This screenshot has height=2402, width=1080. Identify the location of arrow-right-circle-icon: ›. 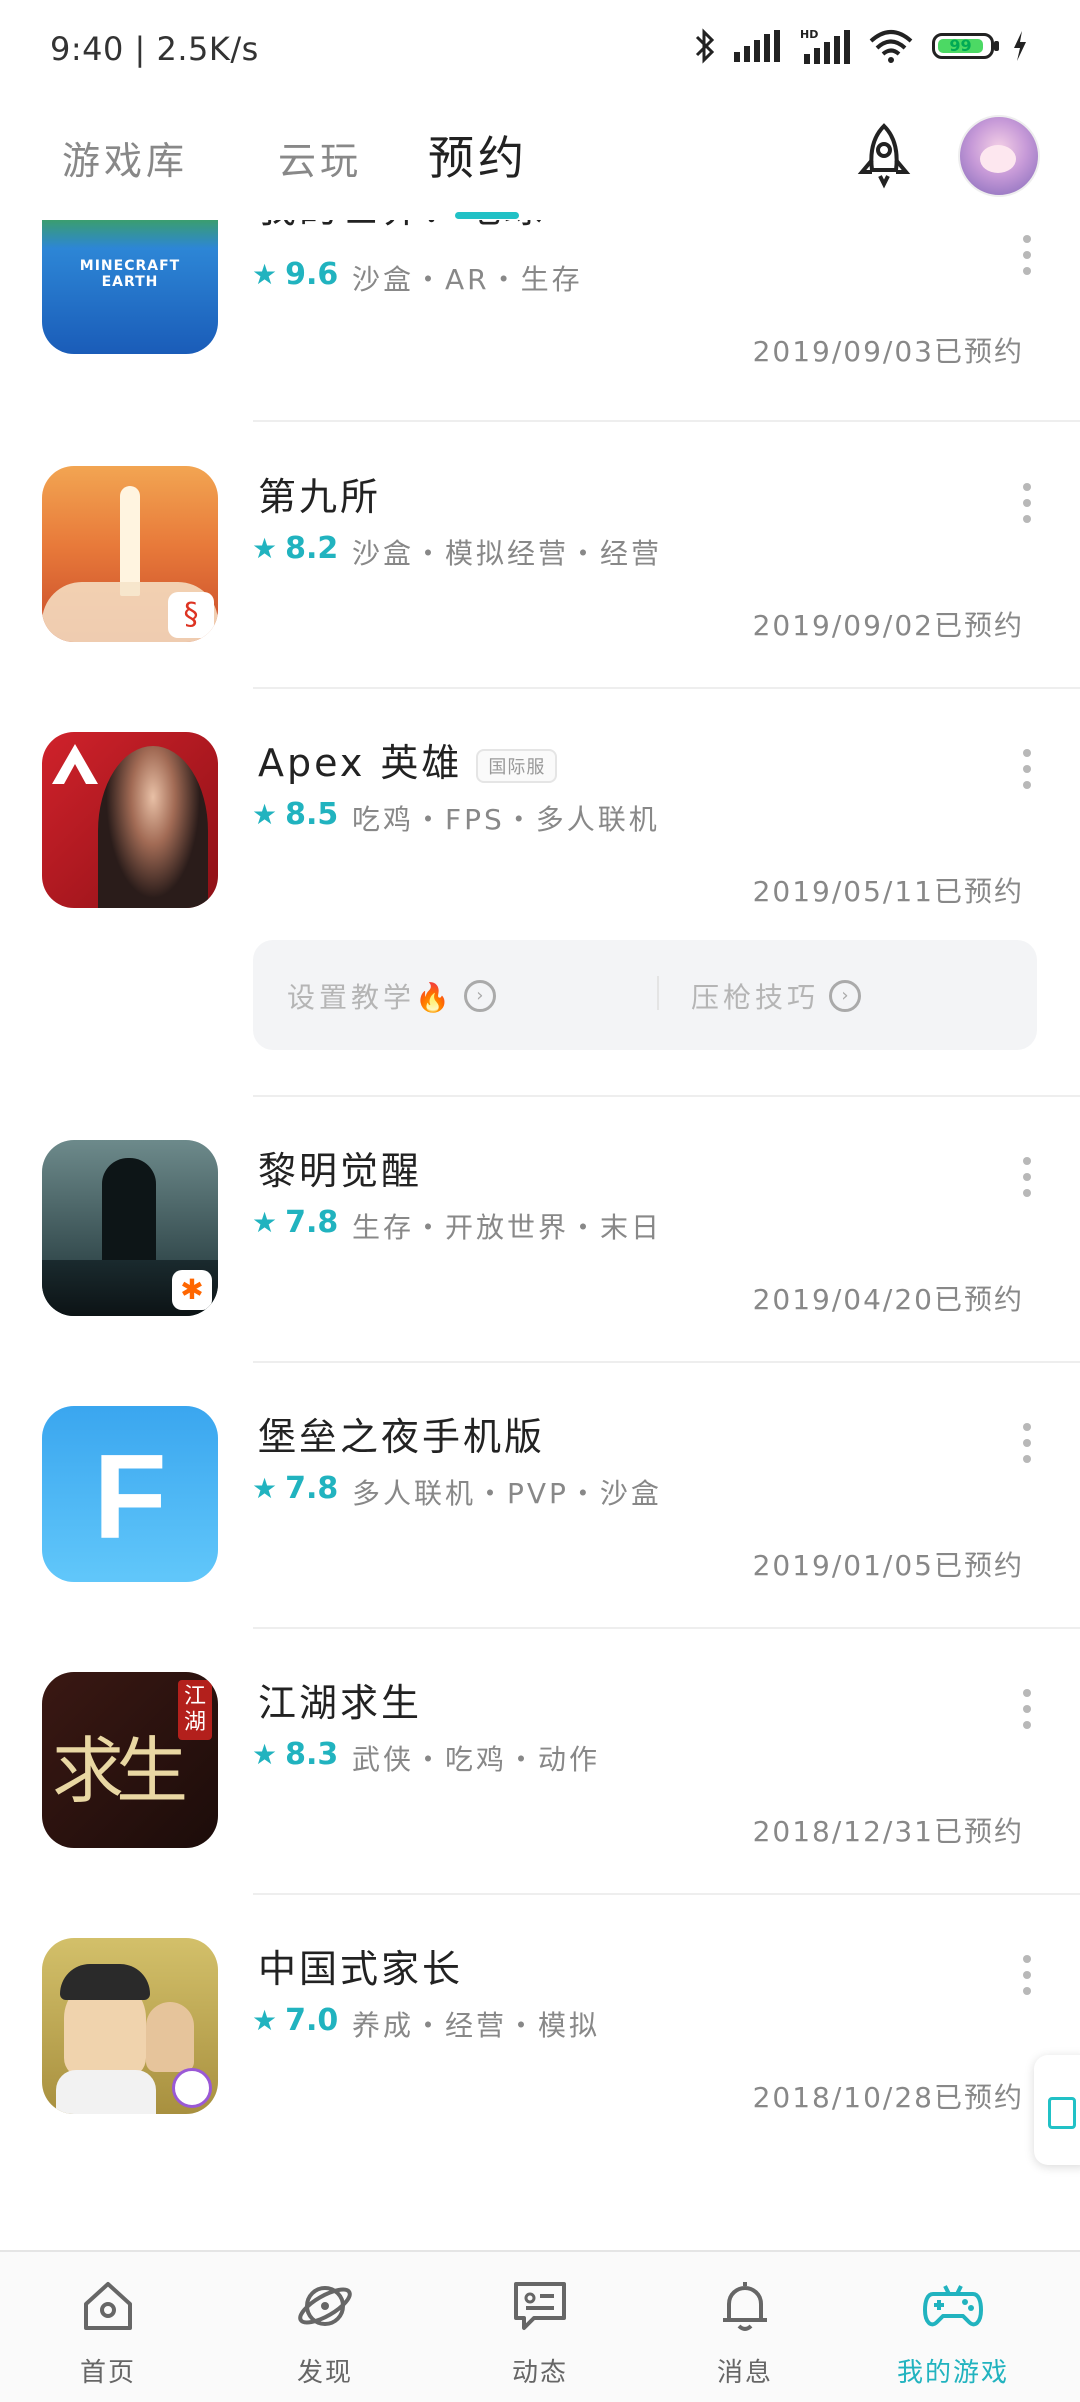
(845, 996).